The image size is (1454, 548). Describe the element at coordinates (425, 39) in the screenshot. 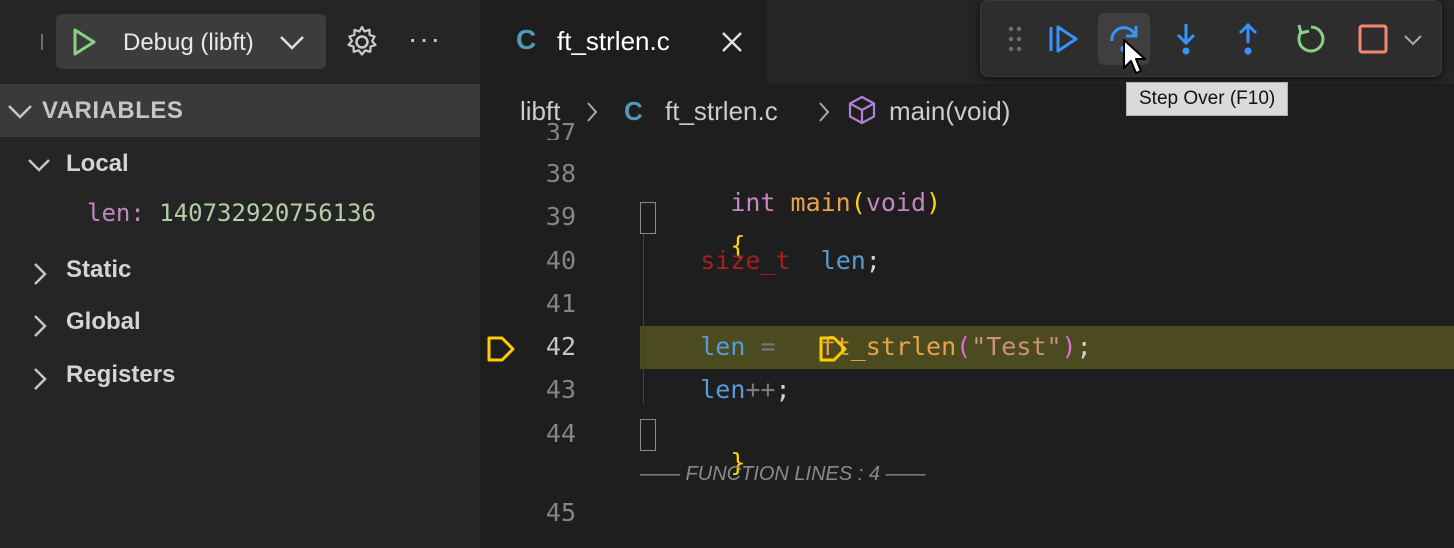

I see `more-actions-icon: ···` at that location.